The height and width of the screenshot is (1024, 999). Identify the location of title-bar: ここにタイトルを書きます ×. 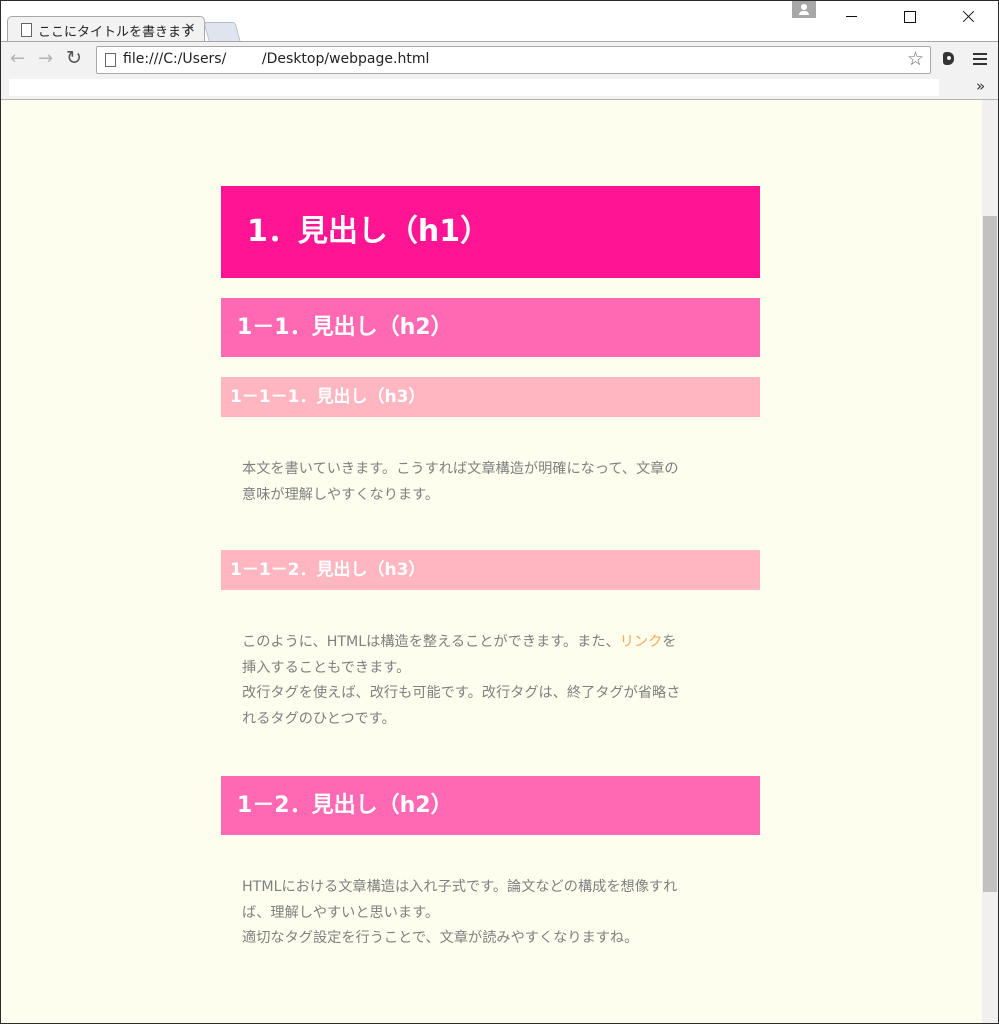
(499, 22).